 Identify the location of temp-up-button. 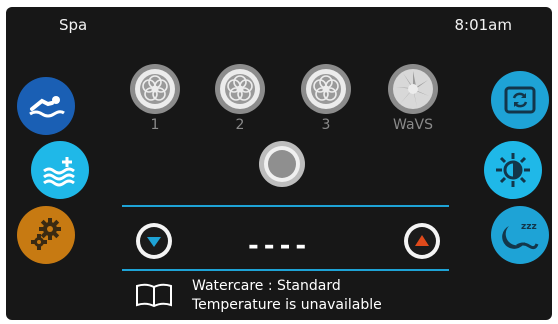
(422, 241).